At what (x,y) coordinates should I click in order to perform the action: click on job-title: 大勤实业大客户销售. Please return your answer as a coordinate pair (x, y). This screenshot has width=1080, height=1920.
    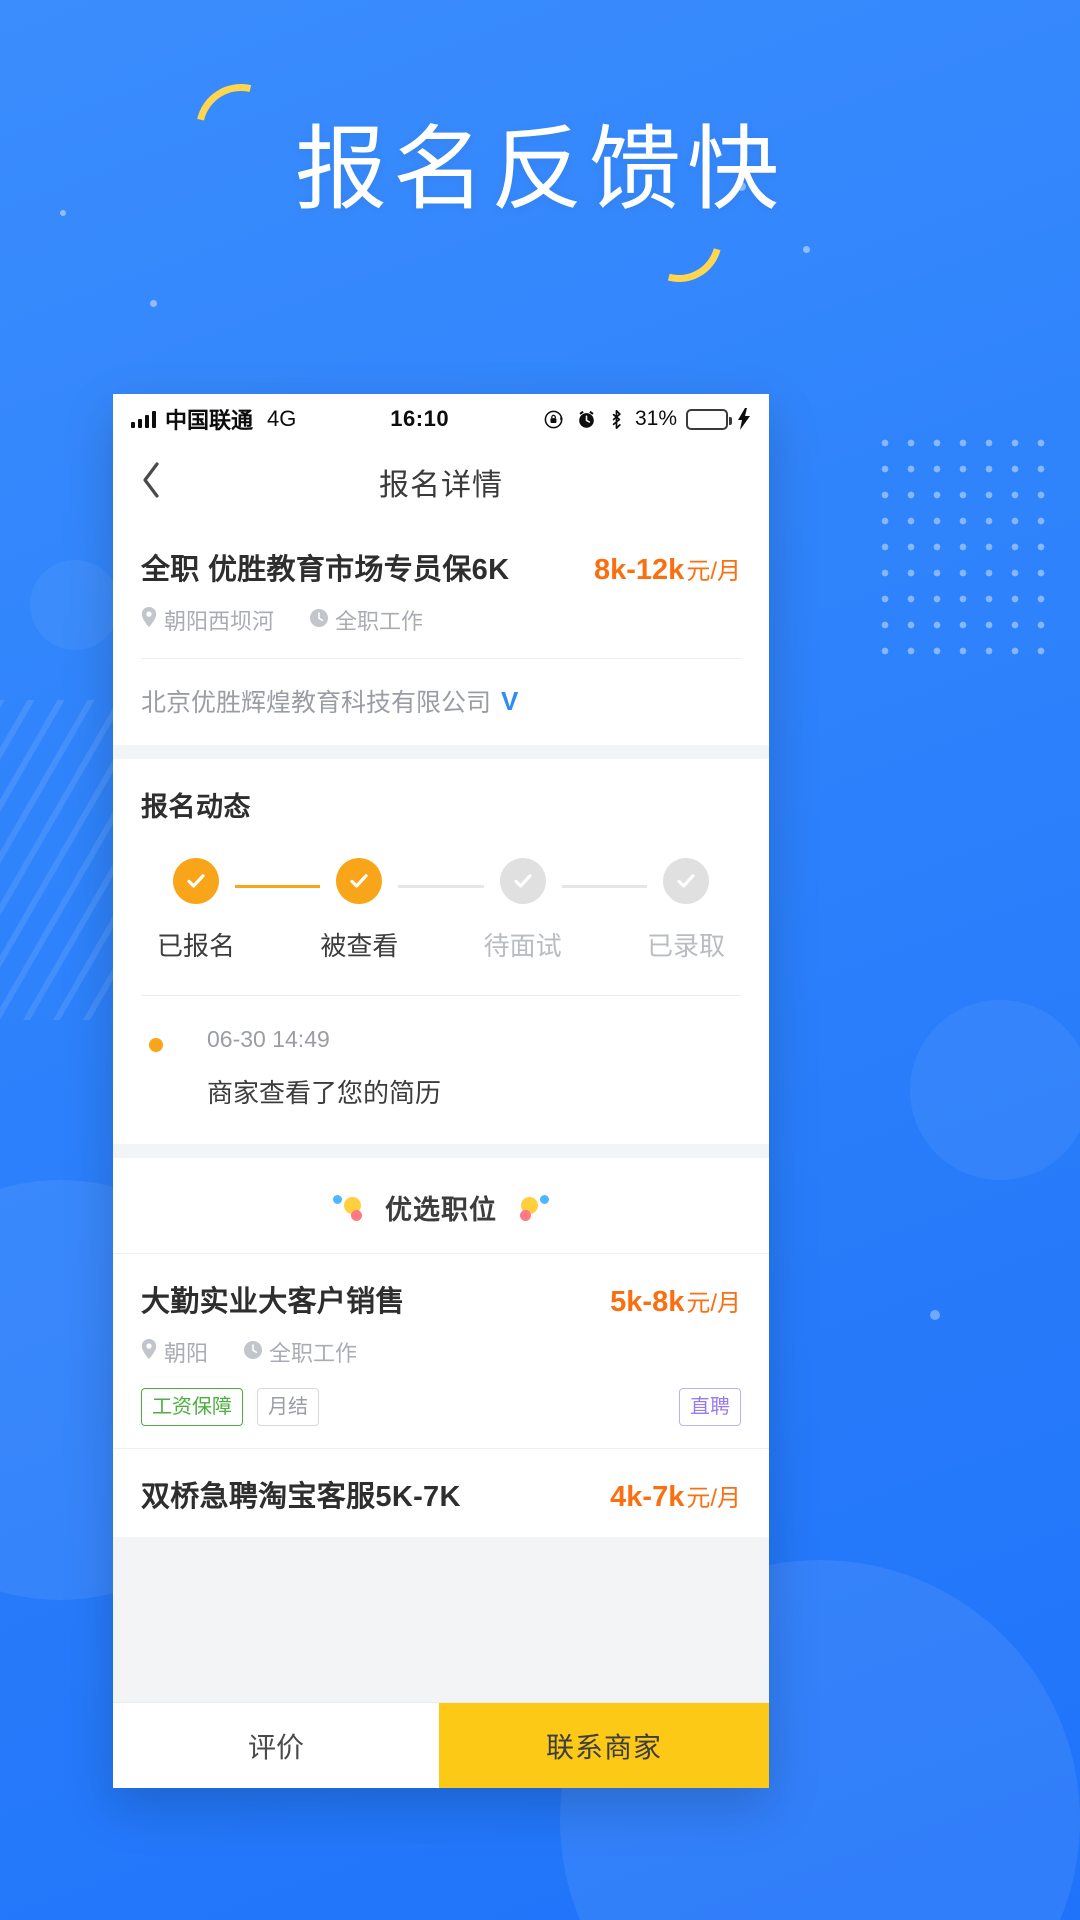
    Looking at the image, I should click on (273, 1302).